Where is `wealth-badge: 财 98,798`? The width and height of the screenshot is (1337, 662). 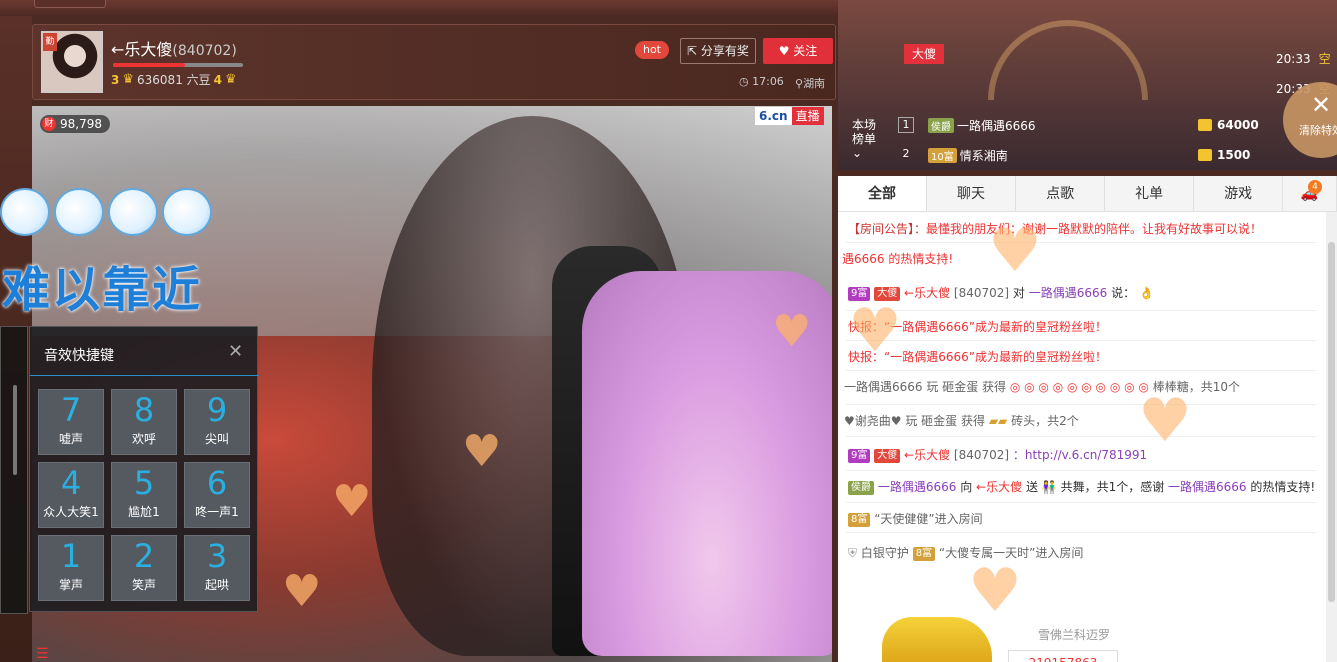
wealth-badge: 财 98,798 is located at coordinates (75, 124).